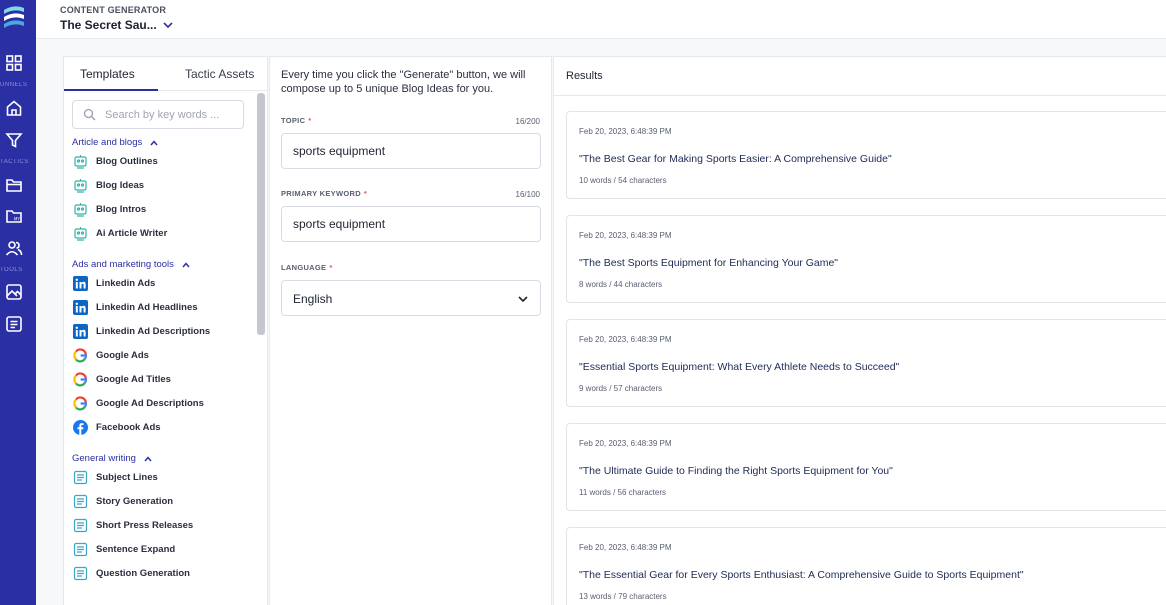 This screenshot has width=1166, height=605. Describe the element at coordinates (89, 114) in the screenshot. I see `search-icon` at that location.